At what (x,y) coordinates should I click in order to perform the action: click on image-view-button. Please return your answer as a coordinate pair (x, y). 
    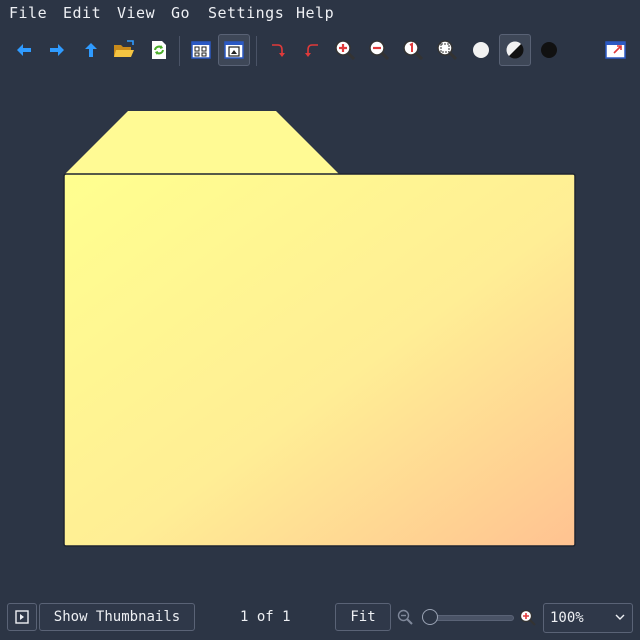
    Looking at the image, I should click on (234, 50).